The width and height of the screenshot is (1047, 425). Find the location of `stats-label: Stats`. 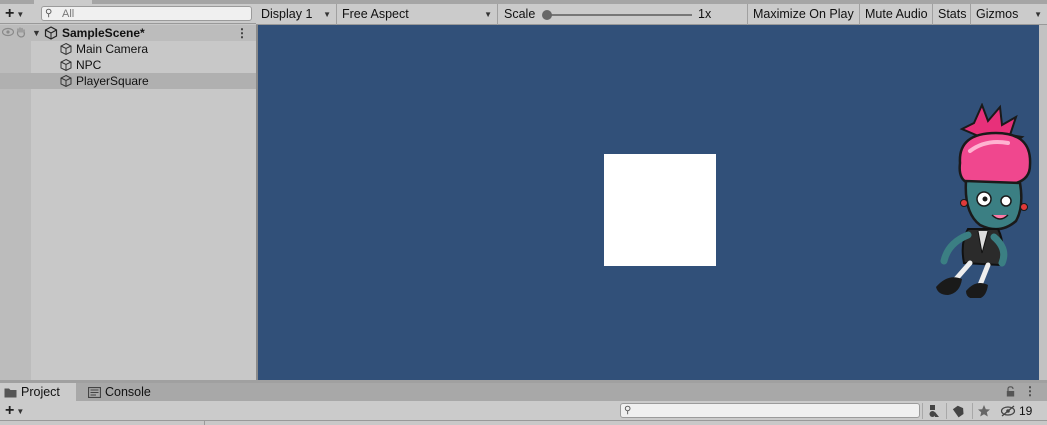

stats-label: Stats is located at coordinates (952, 14).